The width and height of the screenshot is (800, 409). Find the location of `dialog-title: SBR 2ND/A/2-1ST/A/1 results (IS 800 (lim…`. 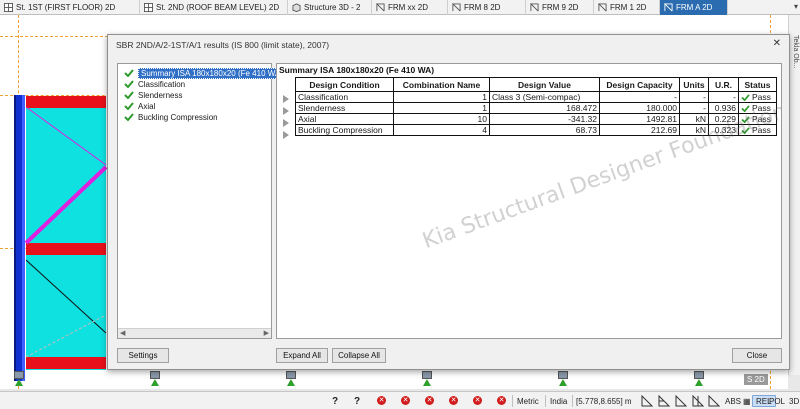

dialog-title: SBR 2ND/A/2-1ST/A/1 results (IS 800 (lim… is located at coordinates (223, 45).